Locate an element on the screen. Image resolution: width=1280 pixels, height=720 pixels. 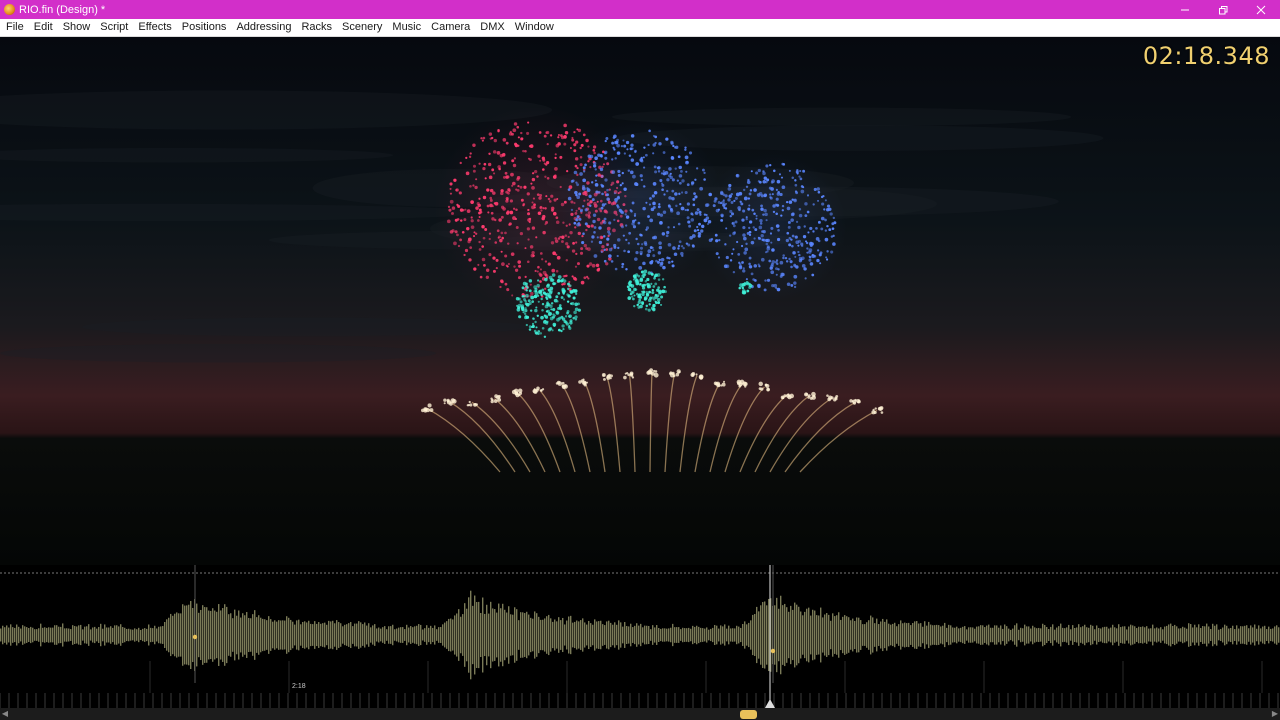
menu-racks: Racks is located at coordinates (316, 27).